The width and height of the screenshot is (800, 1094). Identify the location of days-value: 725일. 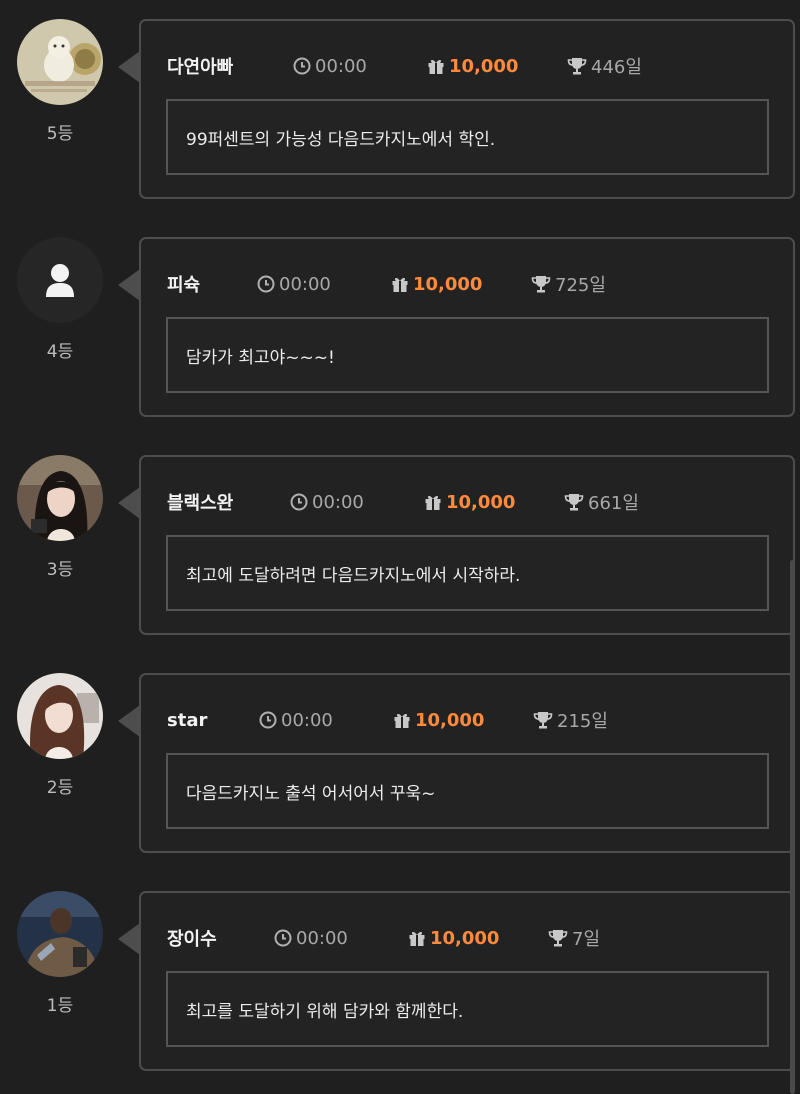
(580, 285).